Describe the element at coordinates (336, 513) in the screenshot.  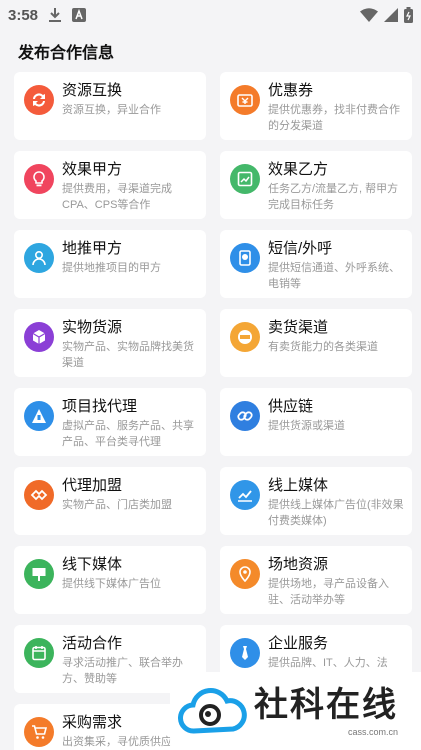
I see `card-desc: 提供线上媒体广告位(非效果付费类媒体)` at that location.